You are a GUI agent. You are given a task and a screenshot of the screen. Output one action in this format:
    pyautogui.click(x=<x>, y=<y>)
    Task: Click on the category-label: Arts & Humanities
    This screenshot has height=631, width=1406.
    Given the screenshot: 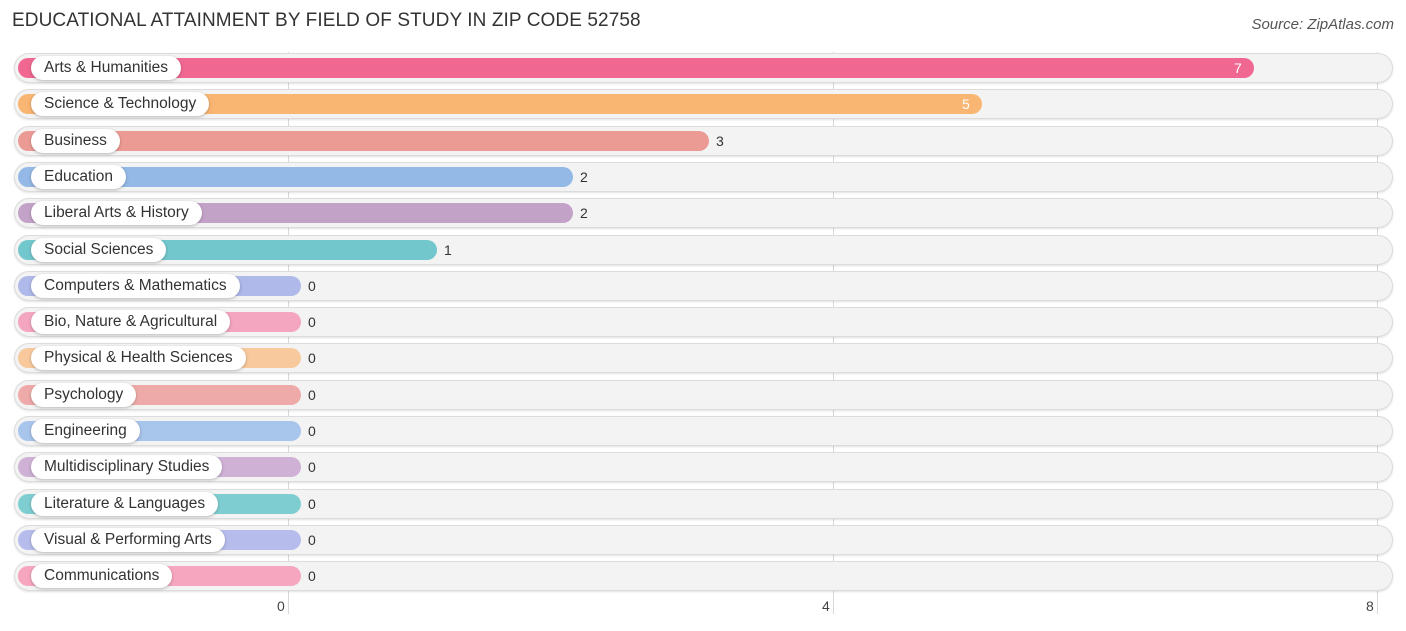 What is the action you would take?
    pyautogui.click(x=106, y=68)
    